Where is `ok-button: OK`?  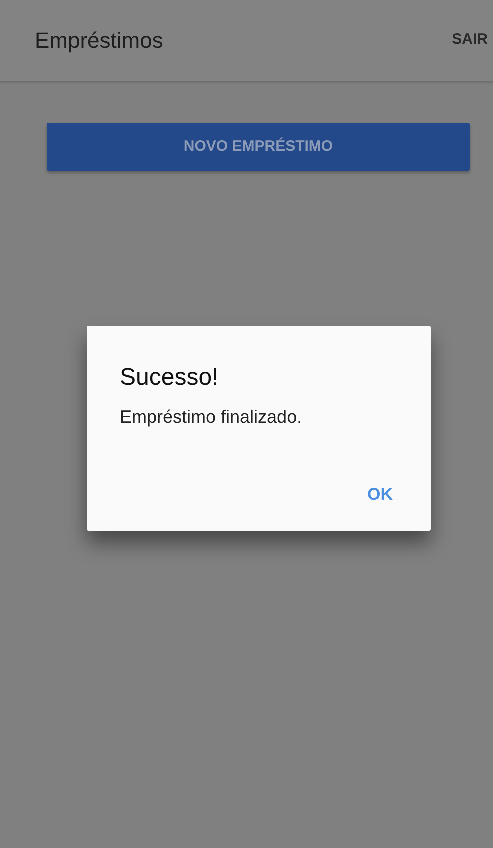 ok-button: OK is located at coordinates (380, 494).